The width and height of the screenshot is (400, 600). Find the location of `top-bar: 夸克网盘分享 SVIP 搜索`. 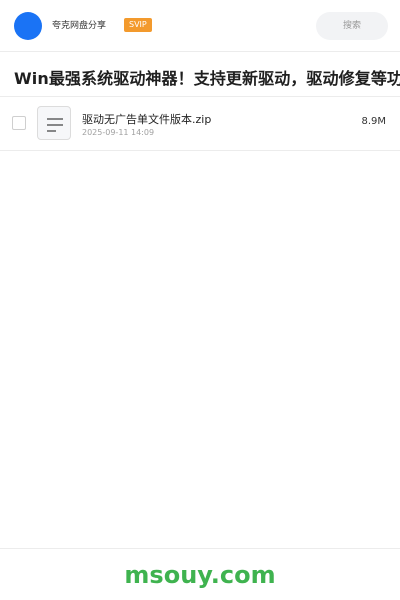

top-bar: 夸克网盘分享 SVIP 搜索 is located at coordinates (200, 26).